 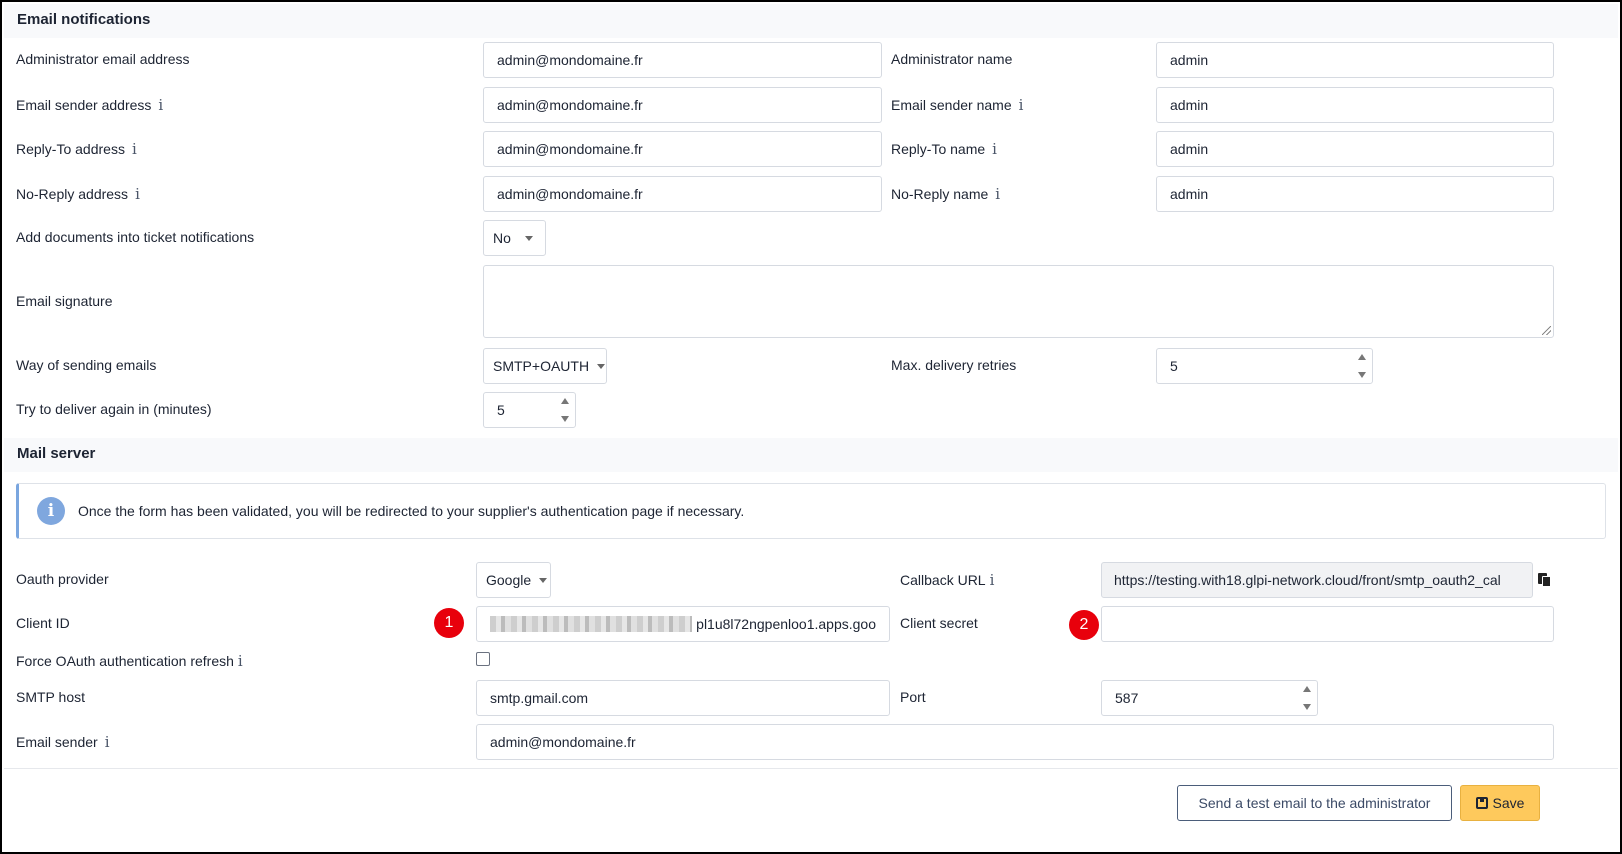 I want to click on annotation-badge-2: 2, so click(x=1084, y=625).